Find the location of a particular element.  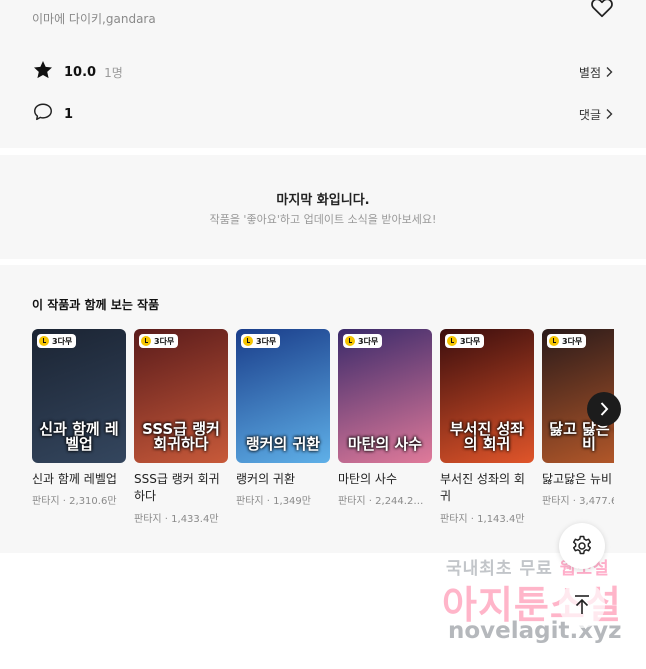

cover-title: SSS급 랭커 회귀하다 is located at coordinates (181, 436).